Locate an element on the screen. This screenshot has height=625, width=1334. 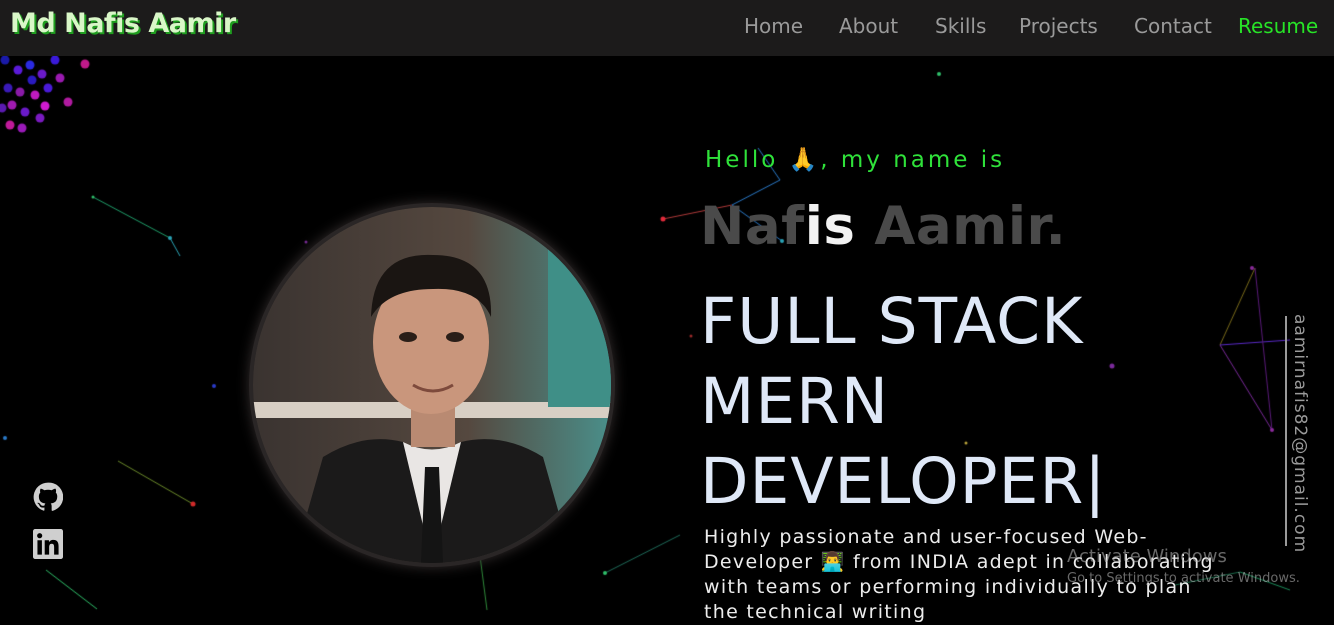
hero-name-highlight: is is located at coordinates (830, 226).